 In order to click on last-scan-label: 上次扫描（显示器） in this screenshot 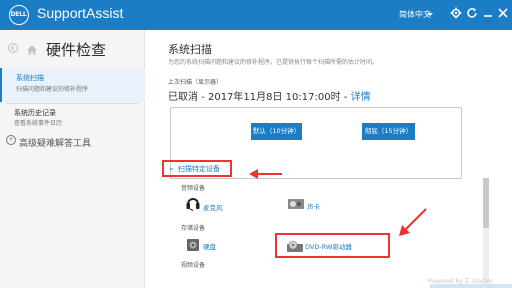, I will do `click(195, 82)`.